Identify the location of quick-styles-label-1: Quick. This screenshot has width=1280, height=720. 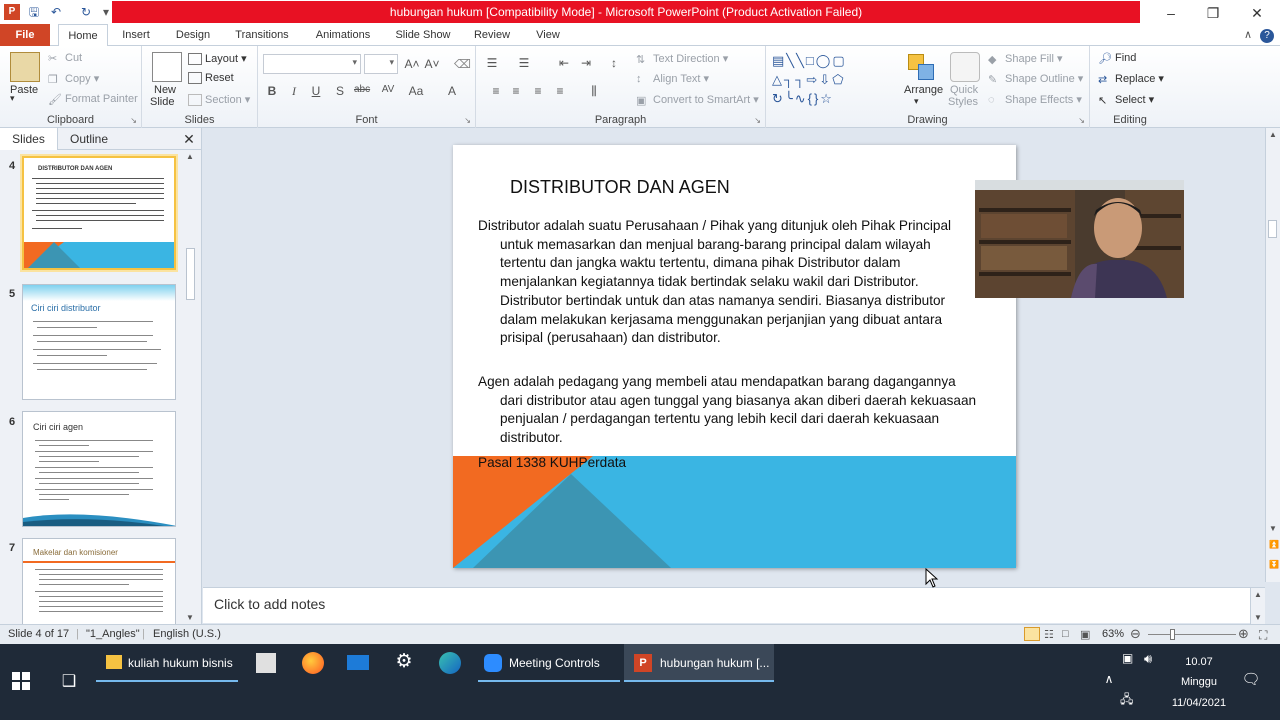
(964, 90).